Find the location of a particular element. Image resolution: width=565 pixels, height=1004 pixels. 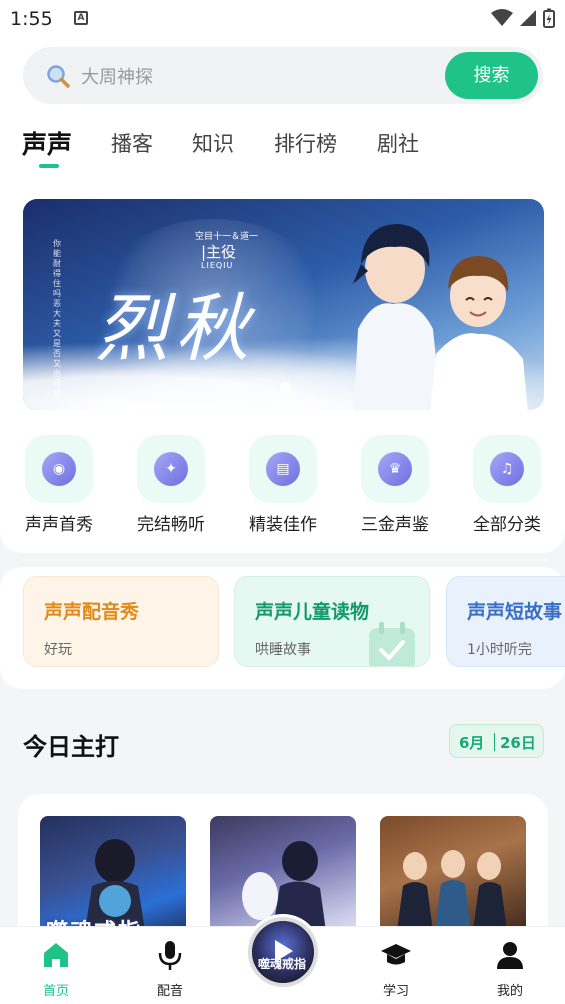

nav-dubbing: 配音 is located at coordinates (170, 969).